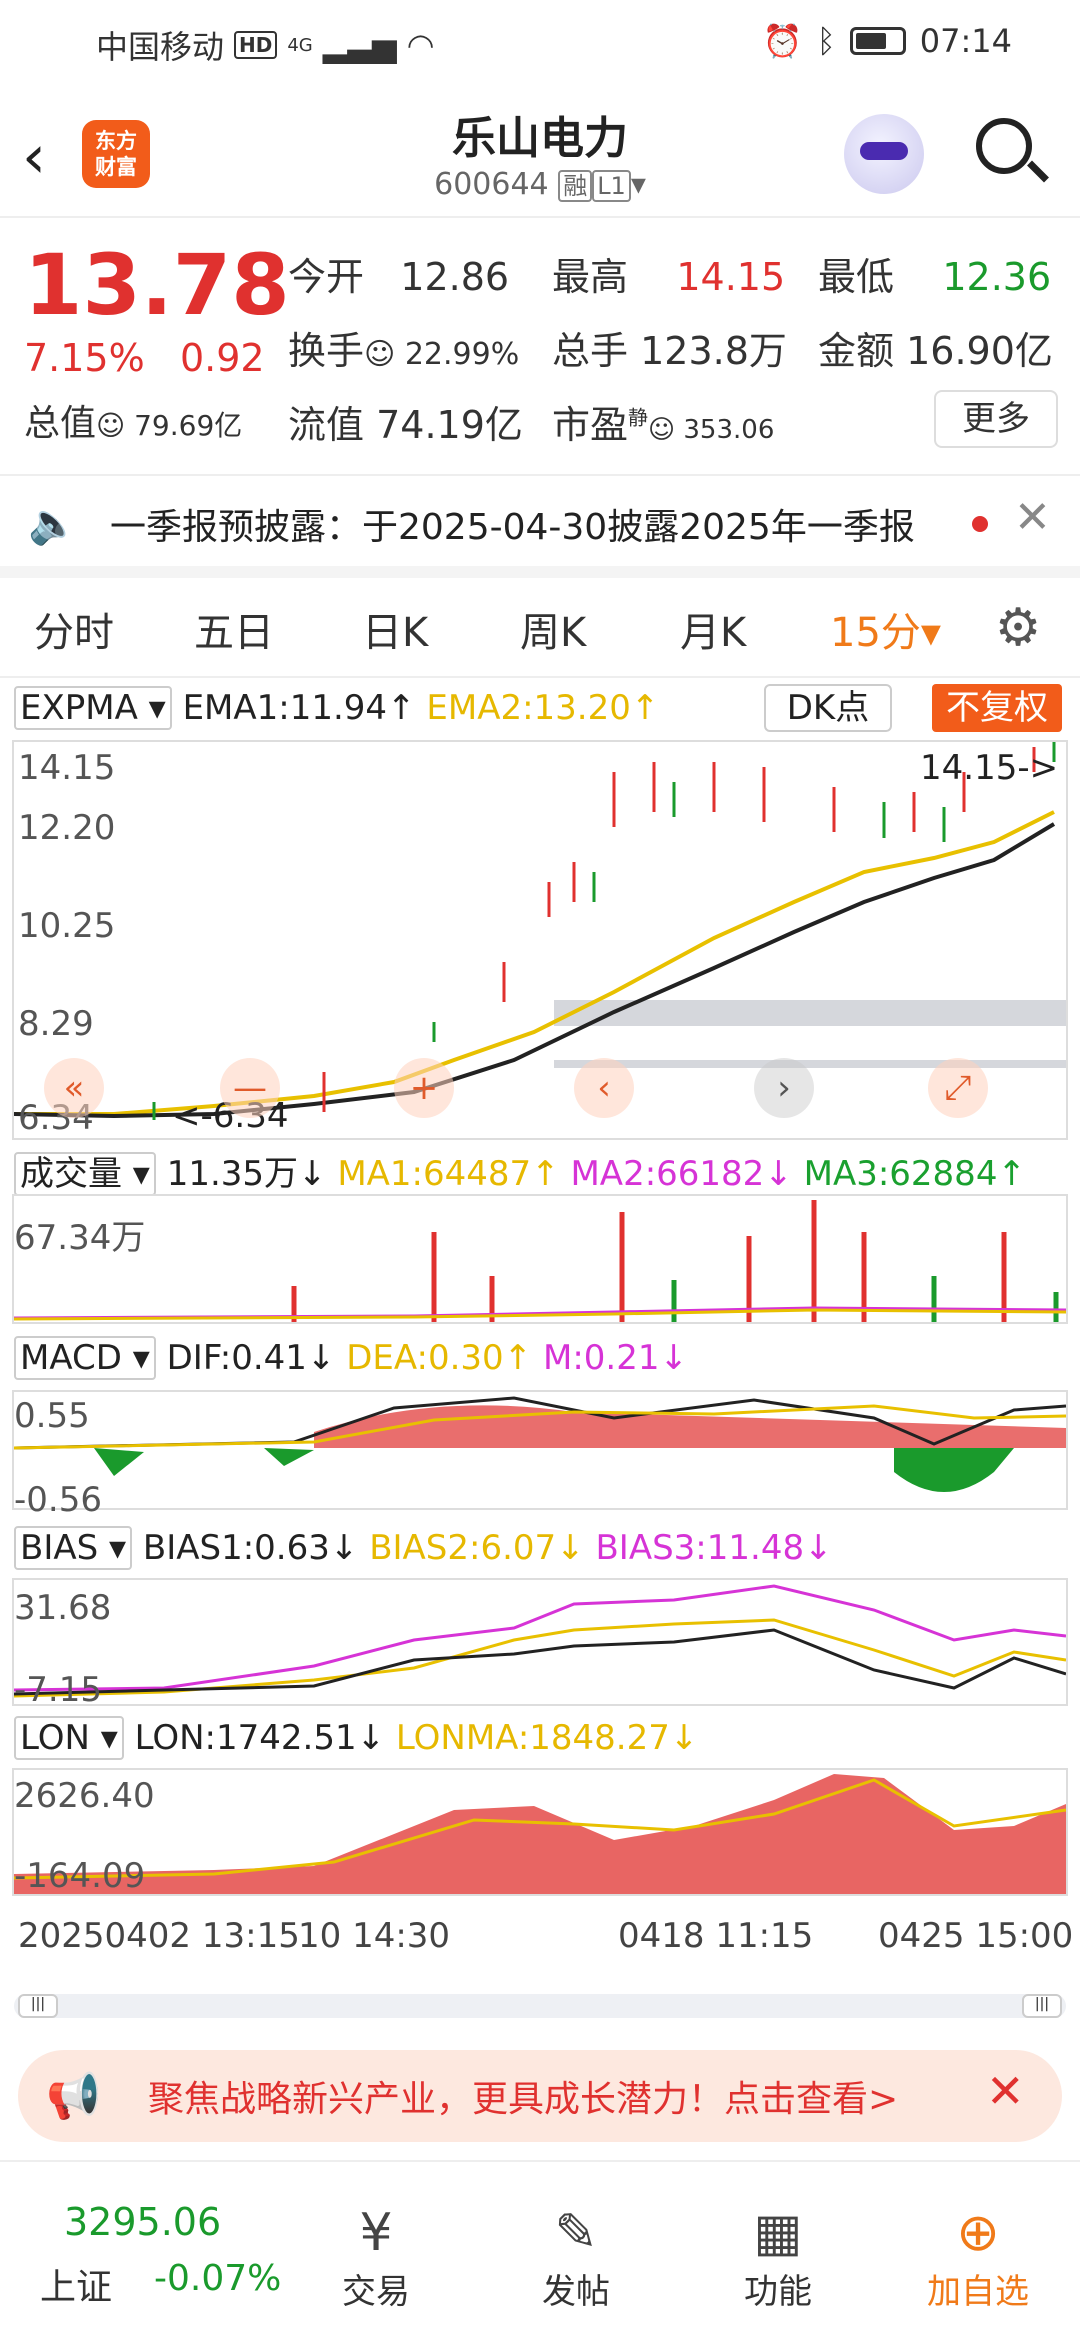 This screenshot has height=2340, width=1080. What do you see at coordinates (965, 41) in the screenshot?
I see `clock-label: 07:14` at bounding box center [965, 41].